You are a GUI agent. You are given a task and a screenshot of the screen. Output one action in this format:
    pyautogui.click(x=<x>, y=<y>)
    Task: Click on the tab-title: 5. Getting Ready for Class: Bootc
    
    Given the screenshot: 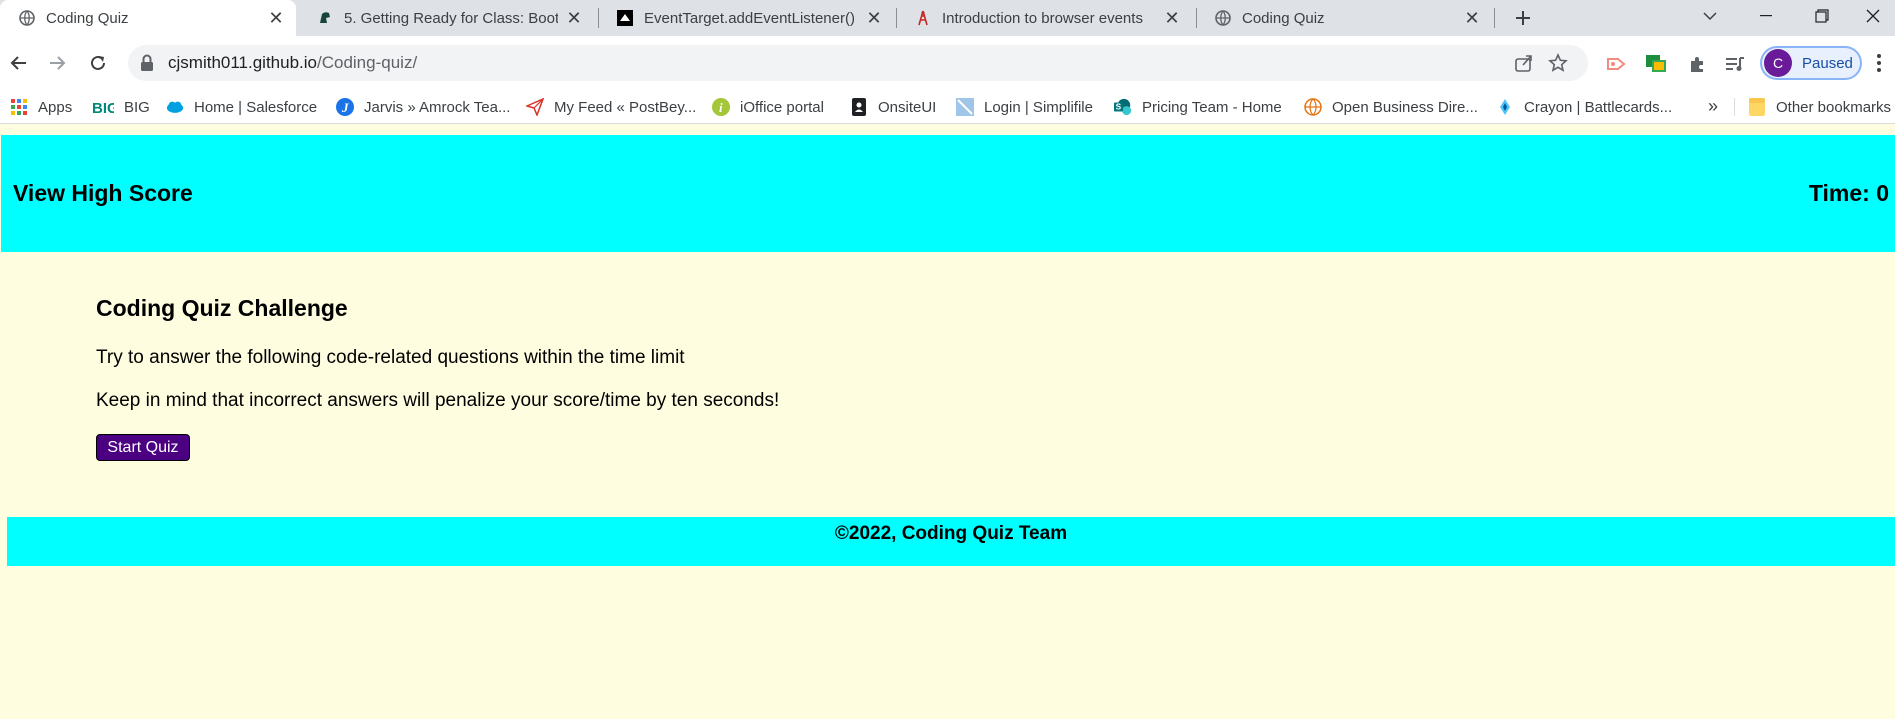 What is the action you would take?
    pyautogui.click(x=451, y=18)
    